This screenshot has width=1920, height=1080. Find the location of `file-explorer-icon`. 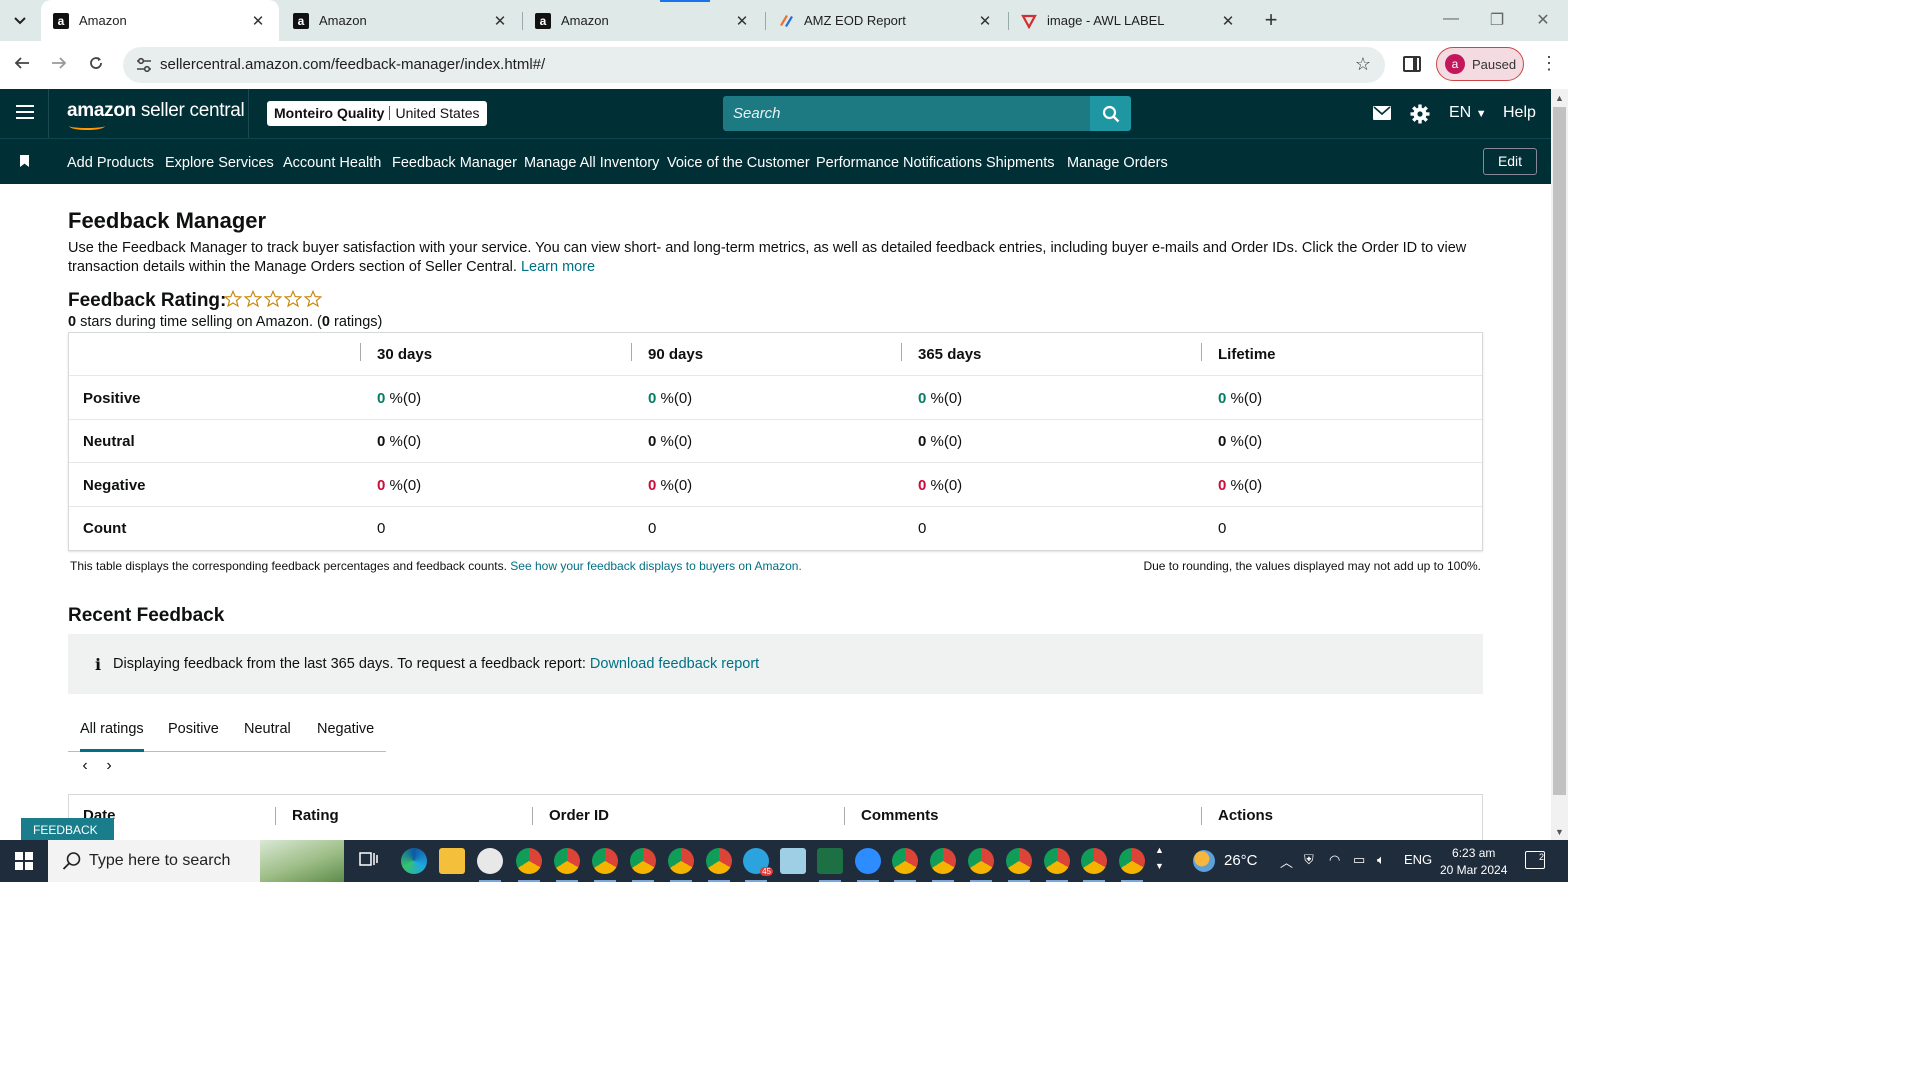

file-explorer-icon is located at coordinates (452, 861).